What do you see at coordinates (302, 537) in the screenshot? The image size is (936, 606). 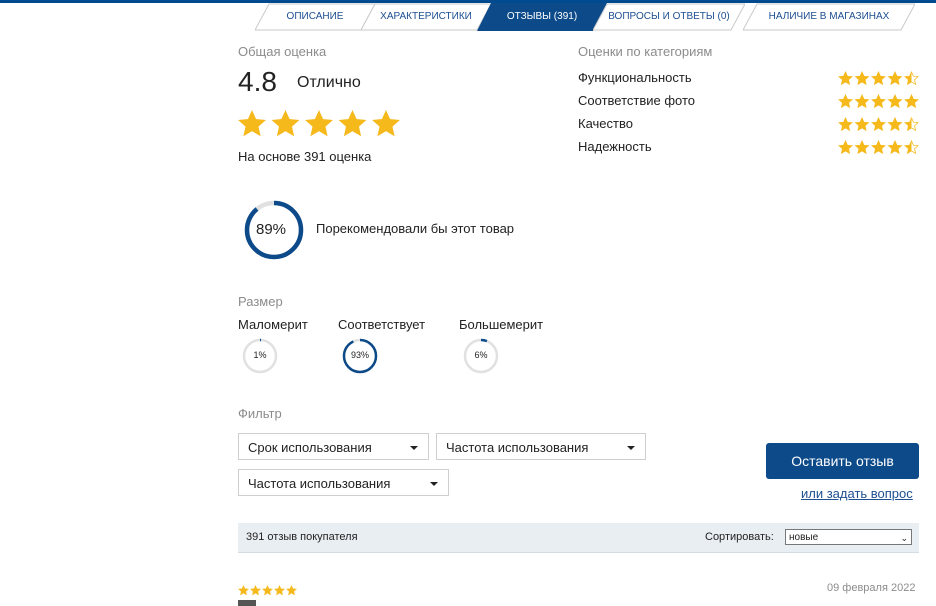 I see `reviews-count: 391 отзыв покупателя` at bounding box center [302, 537].